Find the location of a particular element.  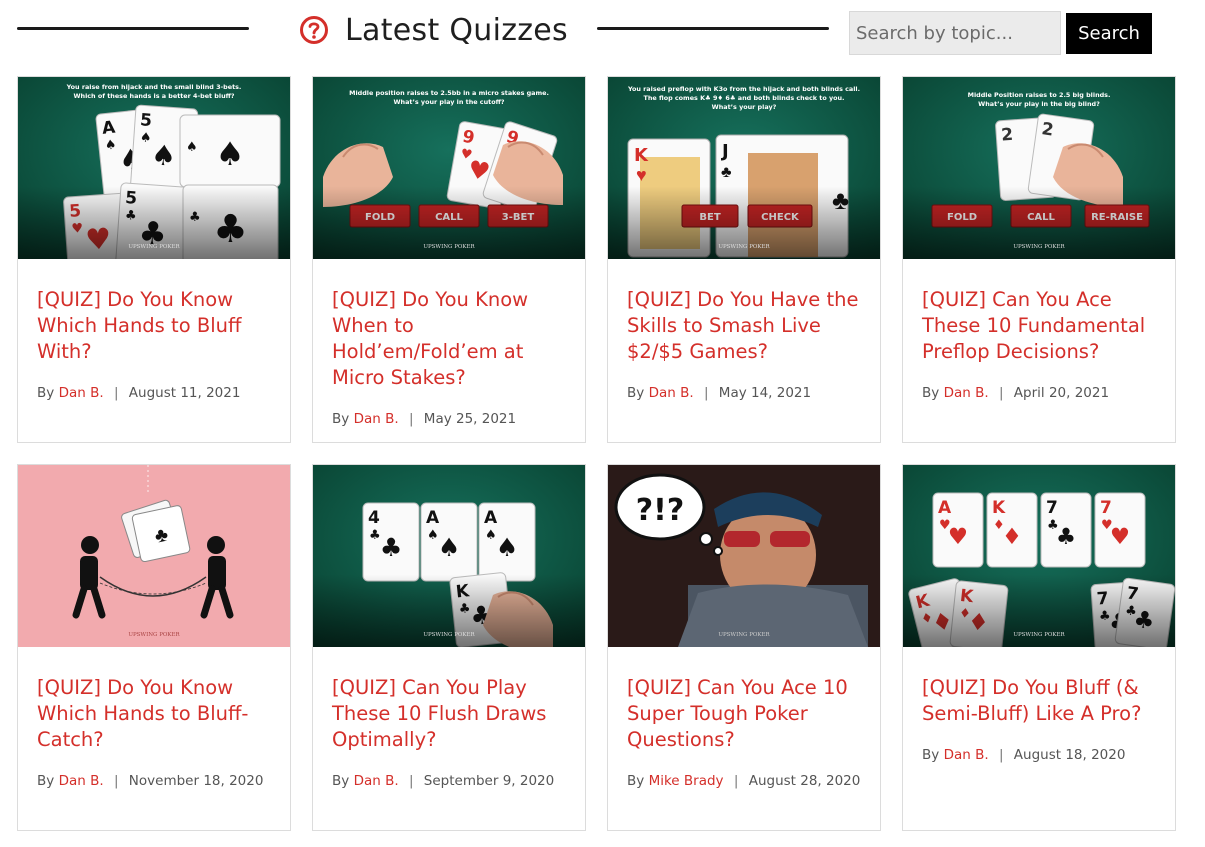

quiz-thumbnail: ♣ UPSWING POKER is located at coordinates (154, 556).